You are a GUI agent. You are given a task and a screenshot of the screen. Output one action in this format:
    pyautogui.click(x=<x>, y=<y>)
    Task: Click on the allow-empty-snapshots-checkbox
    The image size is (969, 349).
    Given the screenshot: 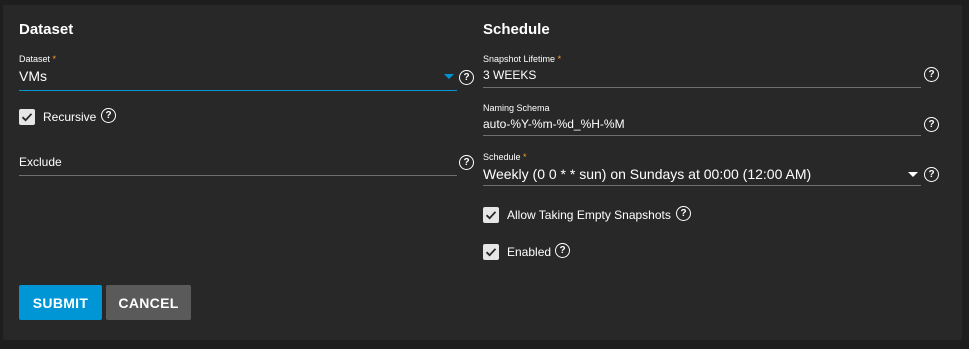 What is the action you would take?
    pyautogui.click(x=491, y=215)
    